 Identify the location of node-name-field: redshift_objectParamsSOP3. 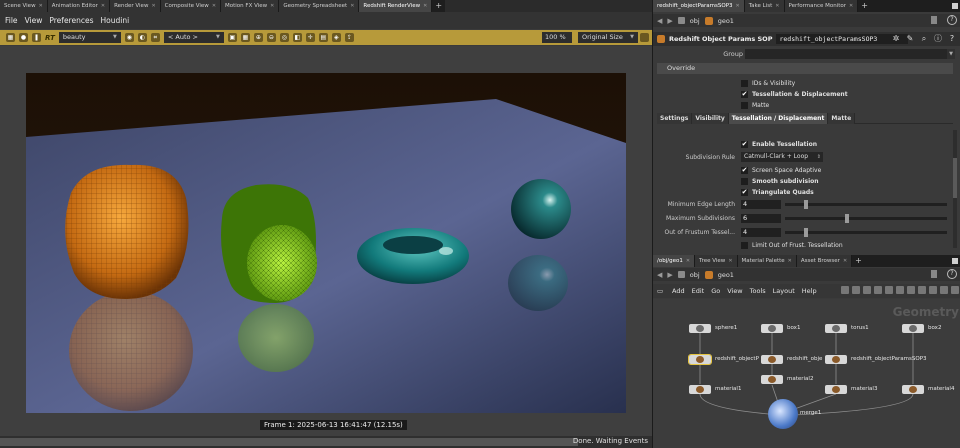
(842, 39).